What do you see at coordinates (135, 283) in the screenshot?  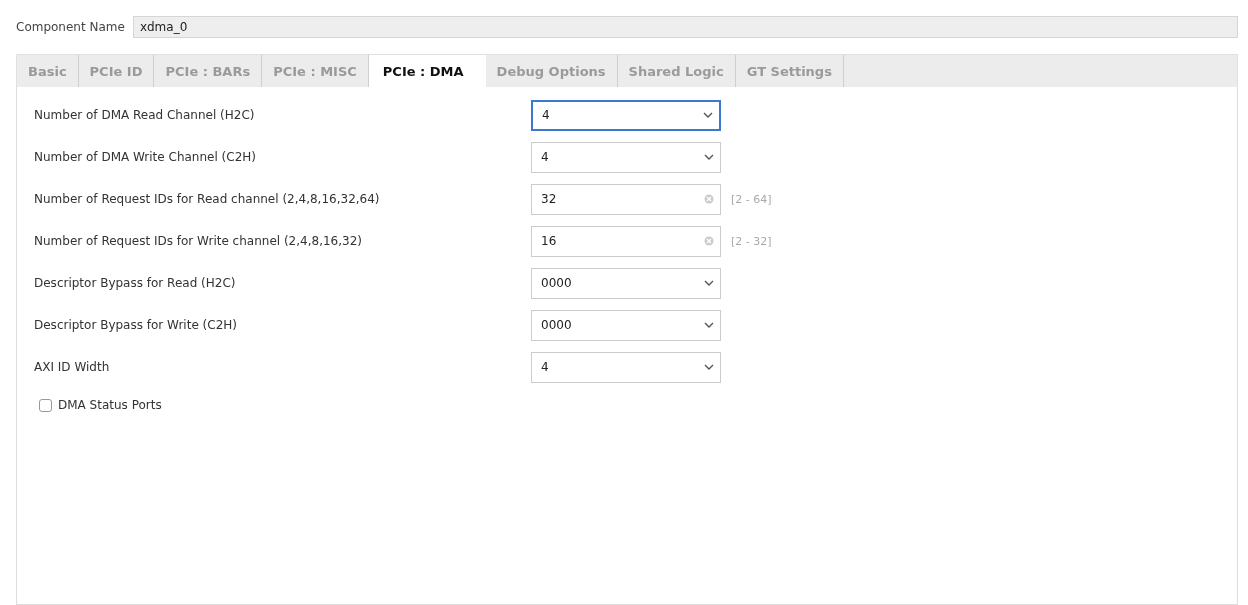 I see `field-label: Descriptor Bypass for Read (H2C)` at bounding box center [135, 283].